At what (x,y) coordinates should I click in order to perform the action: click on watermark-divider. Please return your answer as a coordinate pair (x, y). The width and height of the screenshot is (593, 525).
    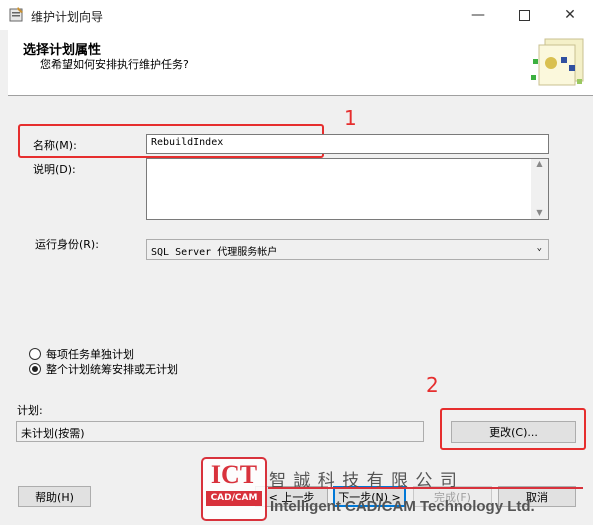
    Looking at the image, I should click on (425, 488).